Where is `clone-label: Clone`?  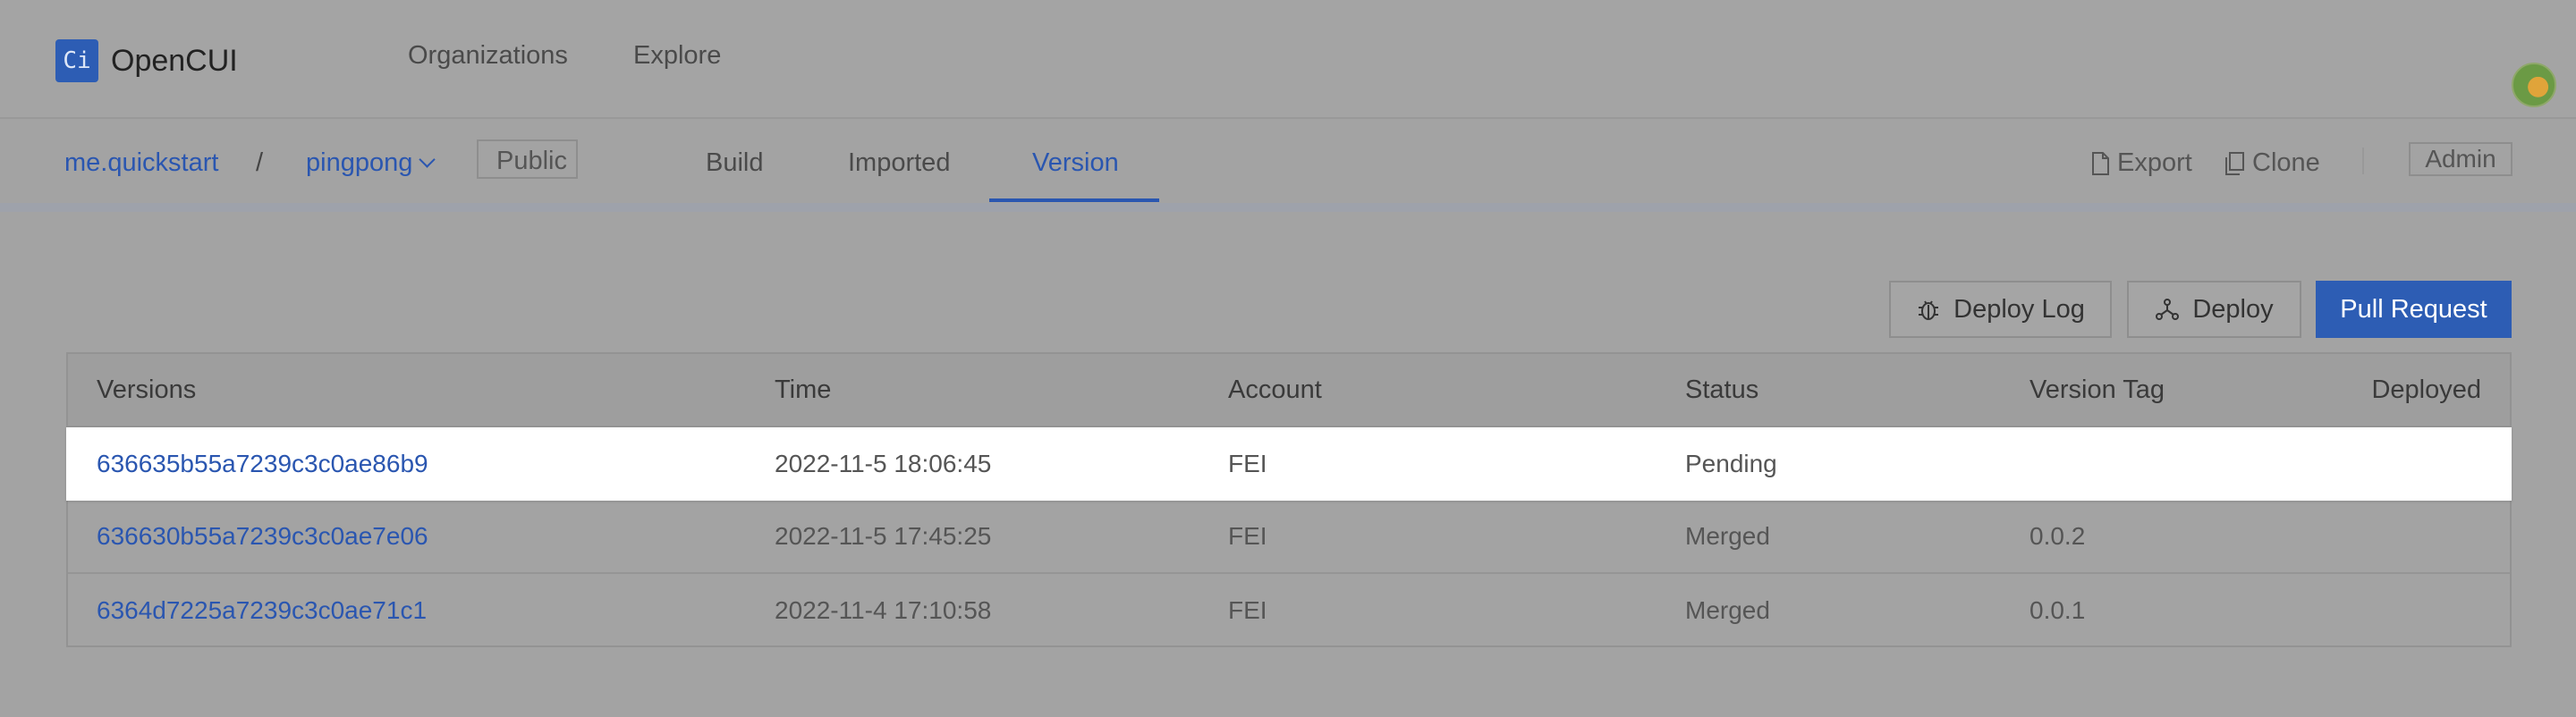 clone-label: Clone is located at coordinates (2286, 162).